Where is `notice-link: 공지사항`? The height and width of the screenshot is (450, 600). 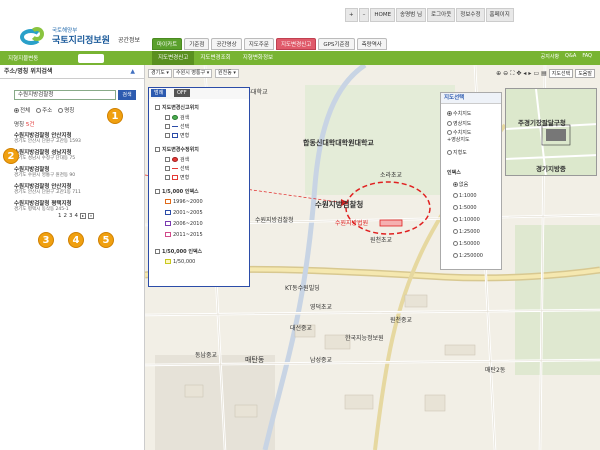 notice-link: 공지사항 is located at coordinates (550, 56).